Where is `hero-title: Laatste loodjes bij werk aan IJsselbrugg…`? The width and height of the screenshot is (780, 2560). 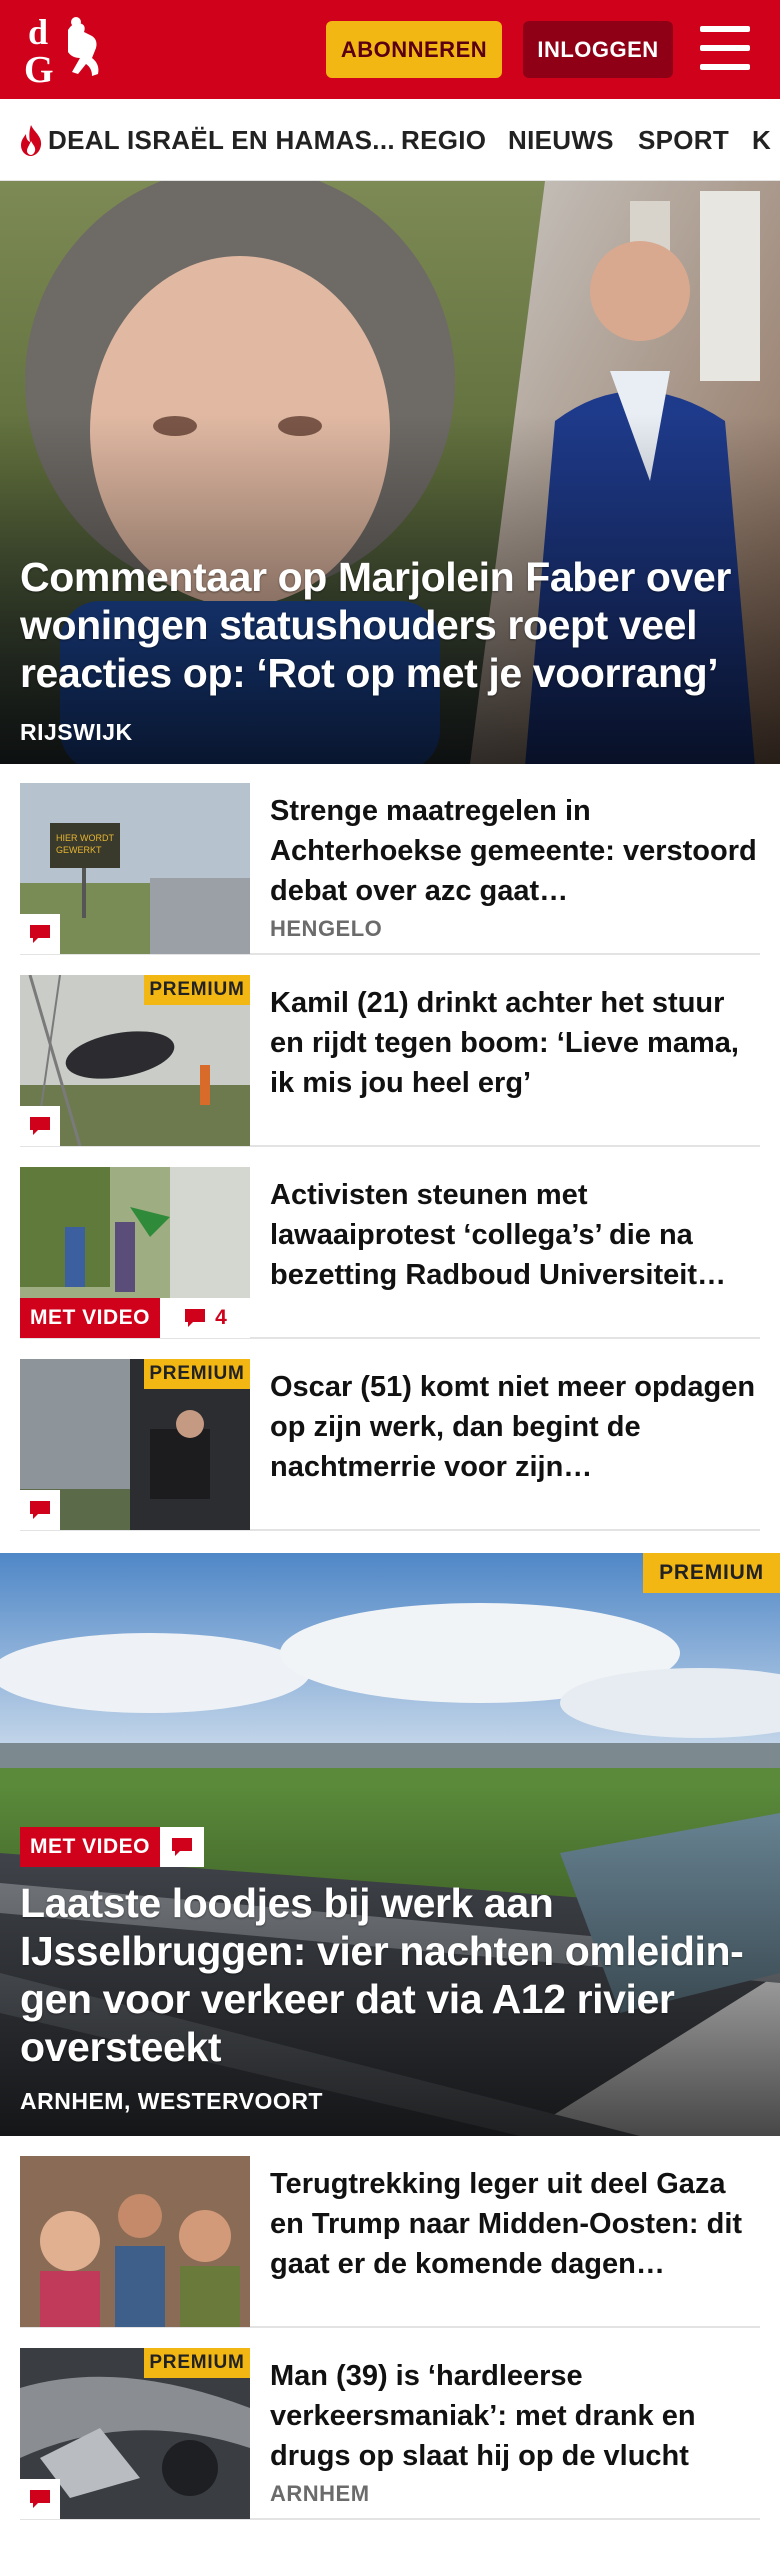
hero-title: Laatste loodjes bij werk aan IJsselbrugg… is located at coordinates (382, 1975).